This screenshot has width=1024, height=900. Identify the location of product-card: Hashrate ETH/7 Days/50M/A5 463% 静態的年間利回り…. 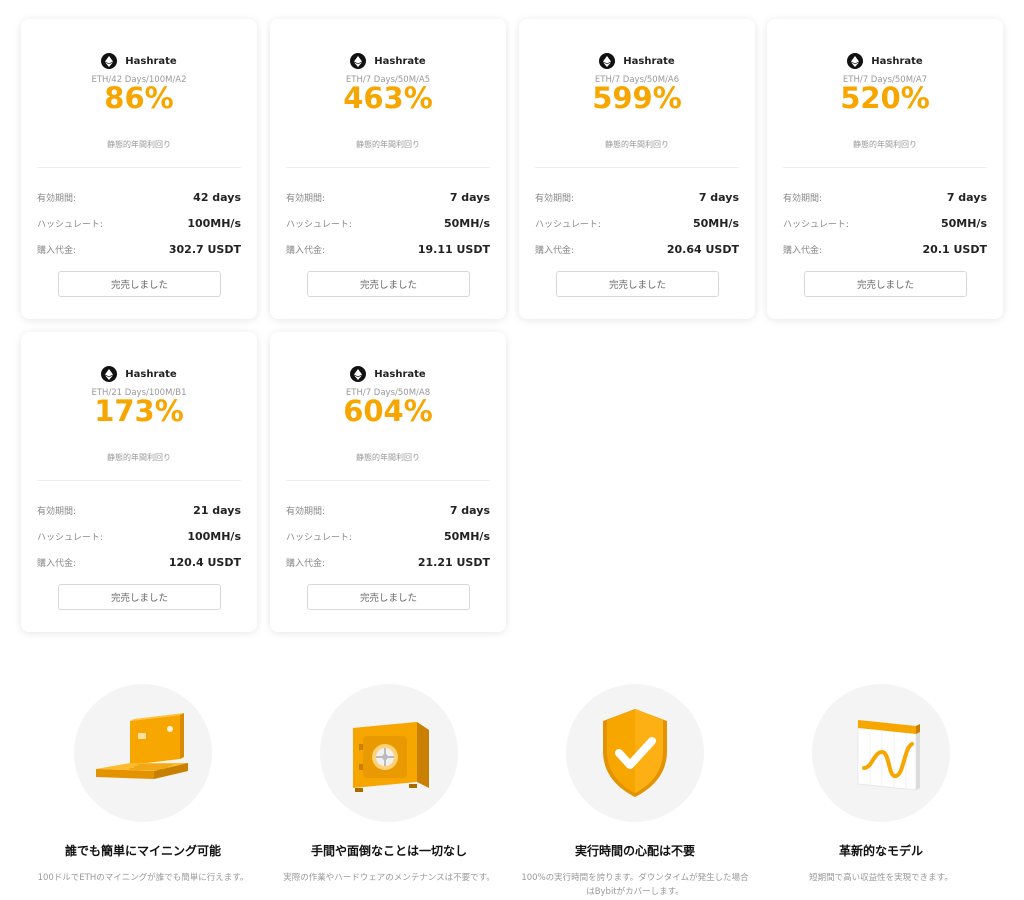
(388, 169).